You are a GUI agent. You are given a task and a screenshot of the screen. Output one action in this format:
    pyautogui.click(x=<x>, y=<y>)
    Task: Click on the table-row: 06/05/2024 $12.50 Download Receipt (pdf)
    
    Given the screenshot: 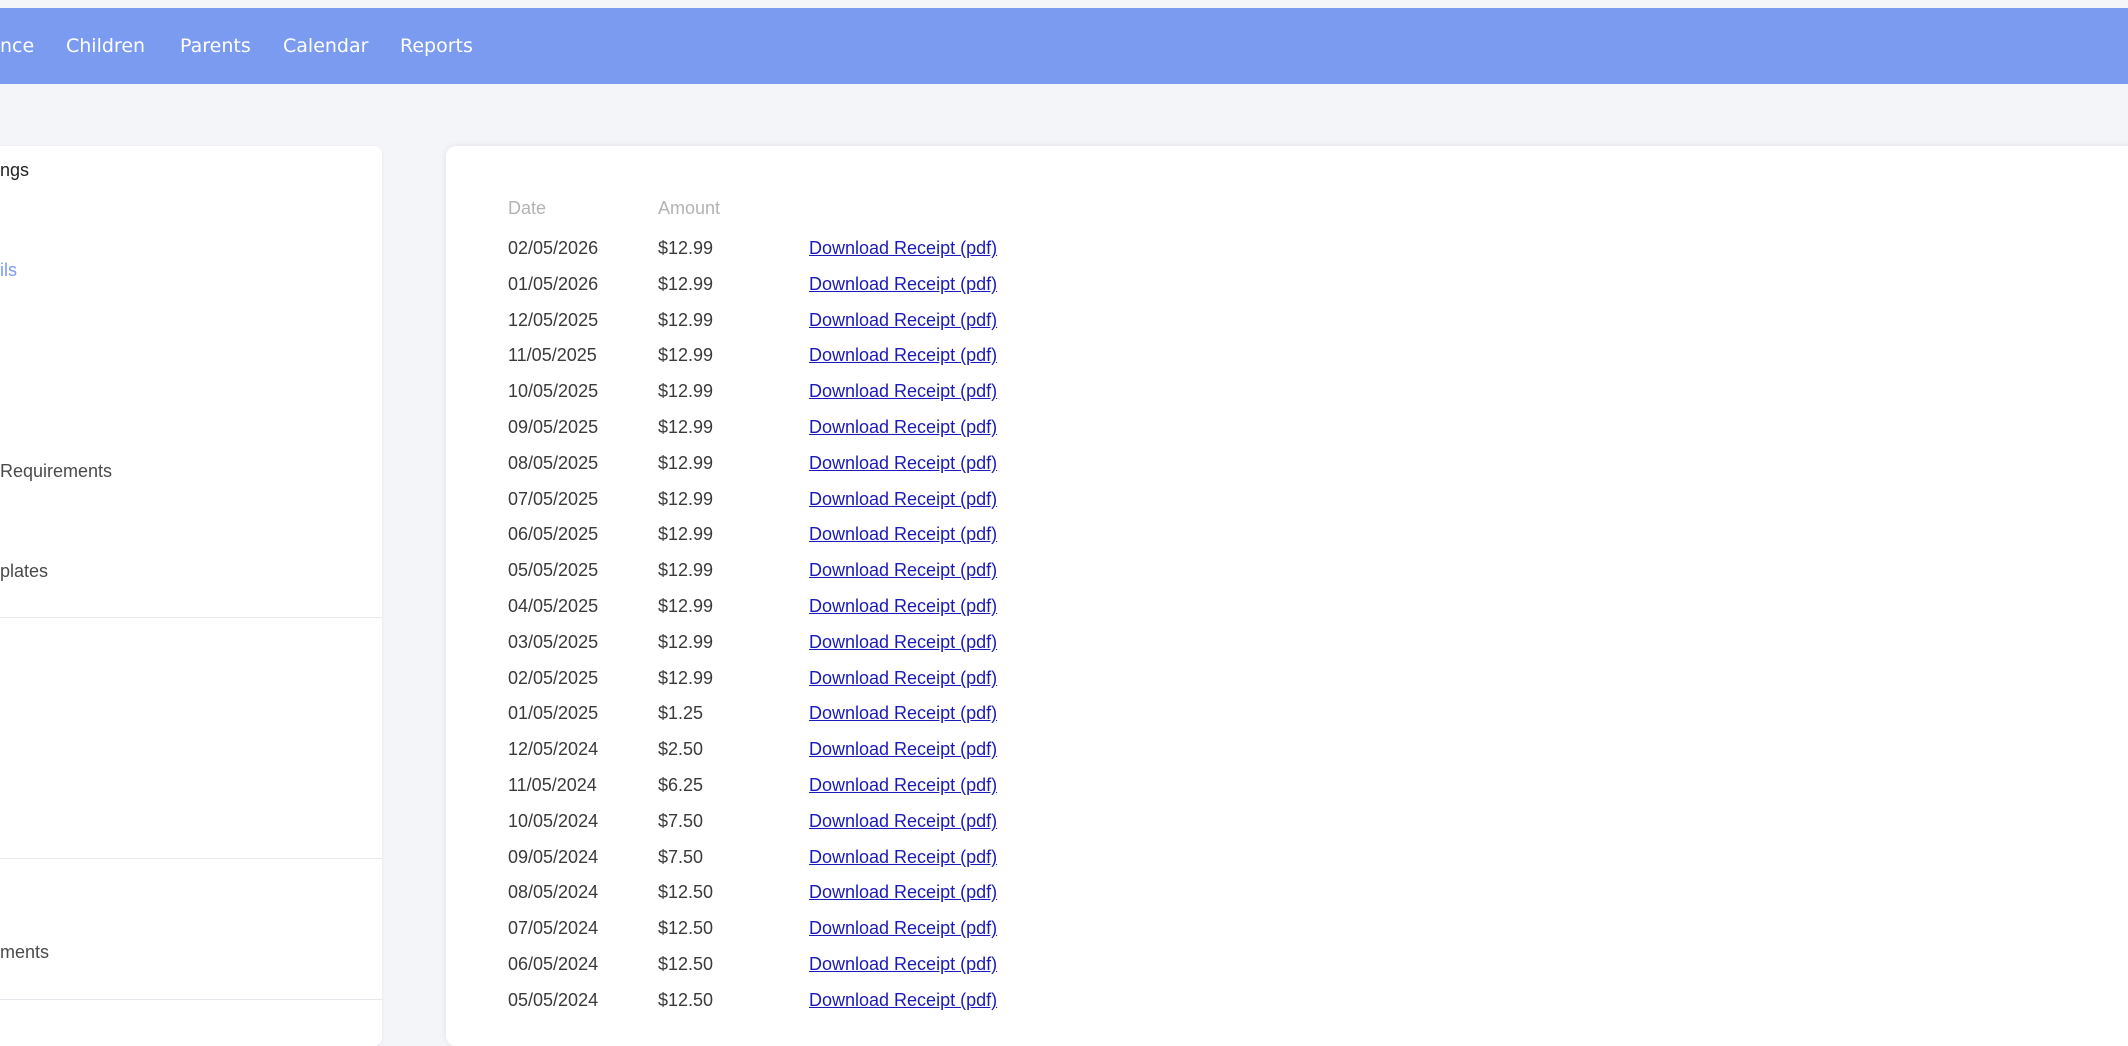 What is the action you would take?
    pyautogui.click(x=550, y=970)
    